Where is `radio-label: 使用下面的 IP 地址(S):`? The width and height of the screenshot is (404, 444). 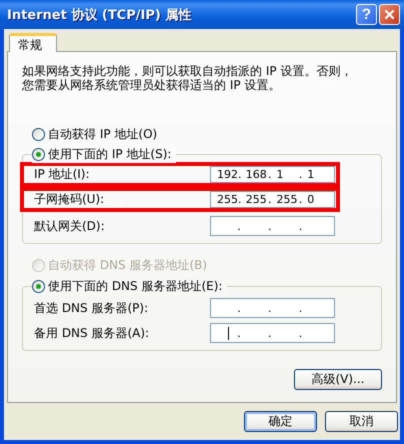
radio-label: 使用下面的 IP 地址(S): is located at coordinates (110, 154).